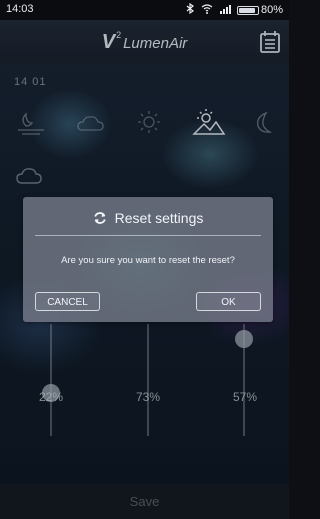 This screenshot has height=519, width=320. I want to click on signal-icon, so click(225, 10).